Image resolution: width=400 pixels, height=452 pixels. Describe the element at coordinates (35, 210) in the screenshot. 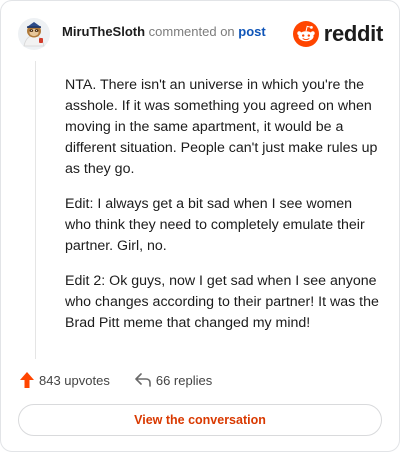

I see `thread-line` at that location.